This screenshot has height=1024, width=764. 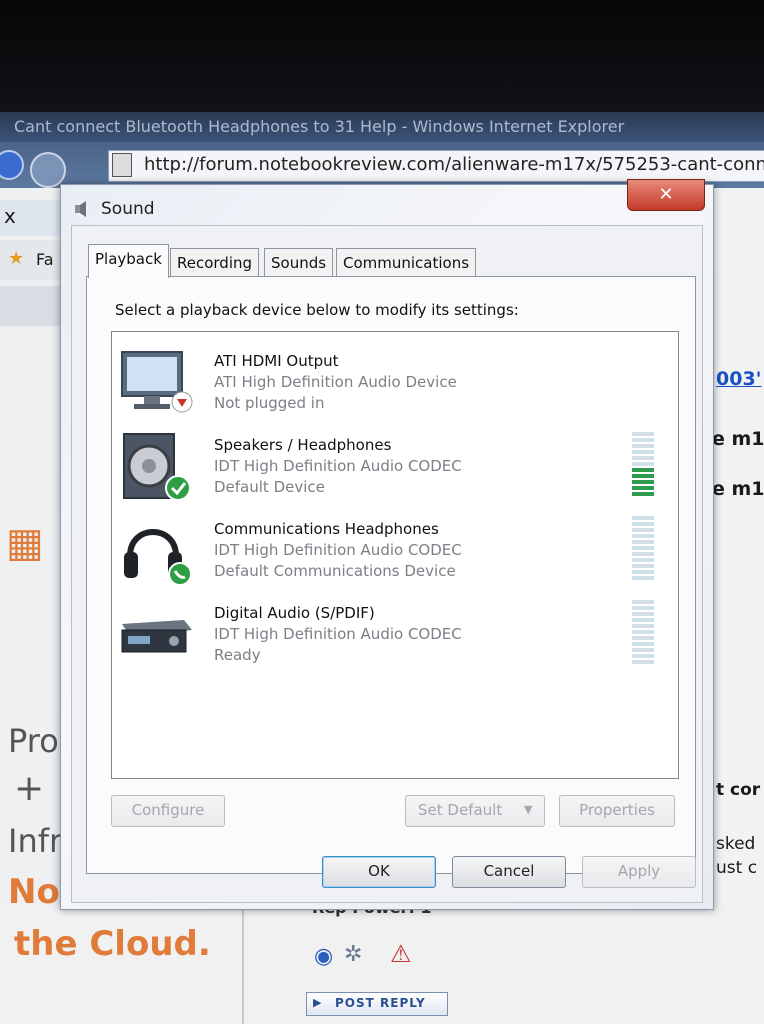 What do you see at coordinates (377, 1004) in the screenshot?
I see `post-reply-button: ▶ POST REPLY` at bounding box center [377, 1004].